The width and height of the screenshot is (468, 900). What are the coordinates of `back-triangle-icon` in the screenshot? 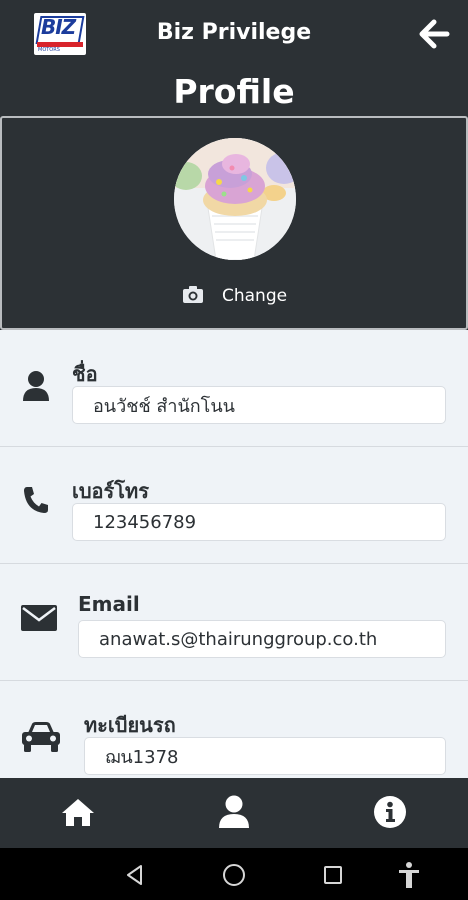 It's located at (135, 875).